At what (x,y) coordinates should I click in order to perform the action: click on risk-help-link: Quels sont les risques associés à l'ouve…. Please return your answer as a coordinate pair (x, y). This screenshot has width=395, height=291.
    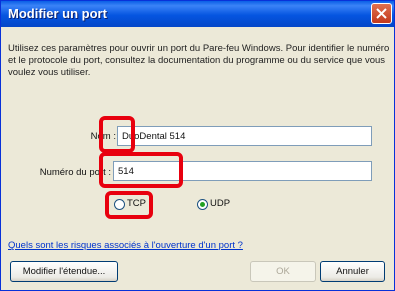
    Looking at the image, I should click on (125, 245).